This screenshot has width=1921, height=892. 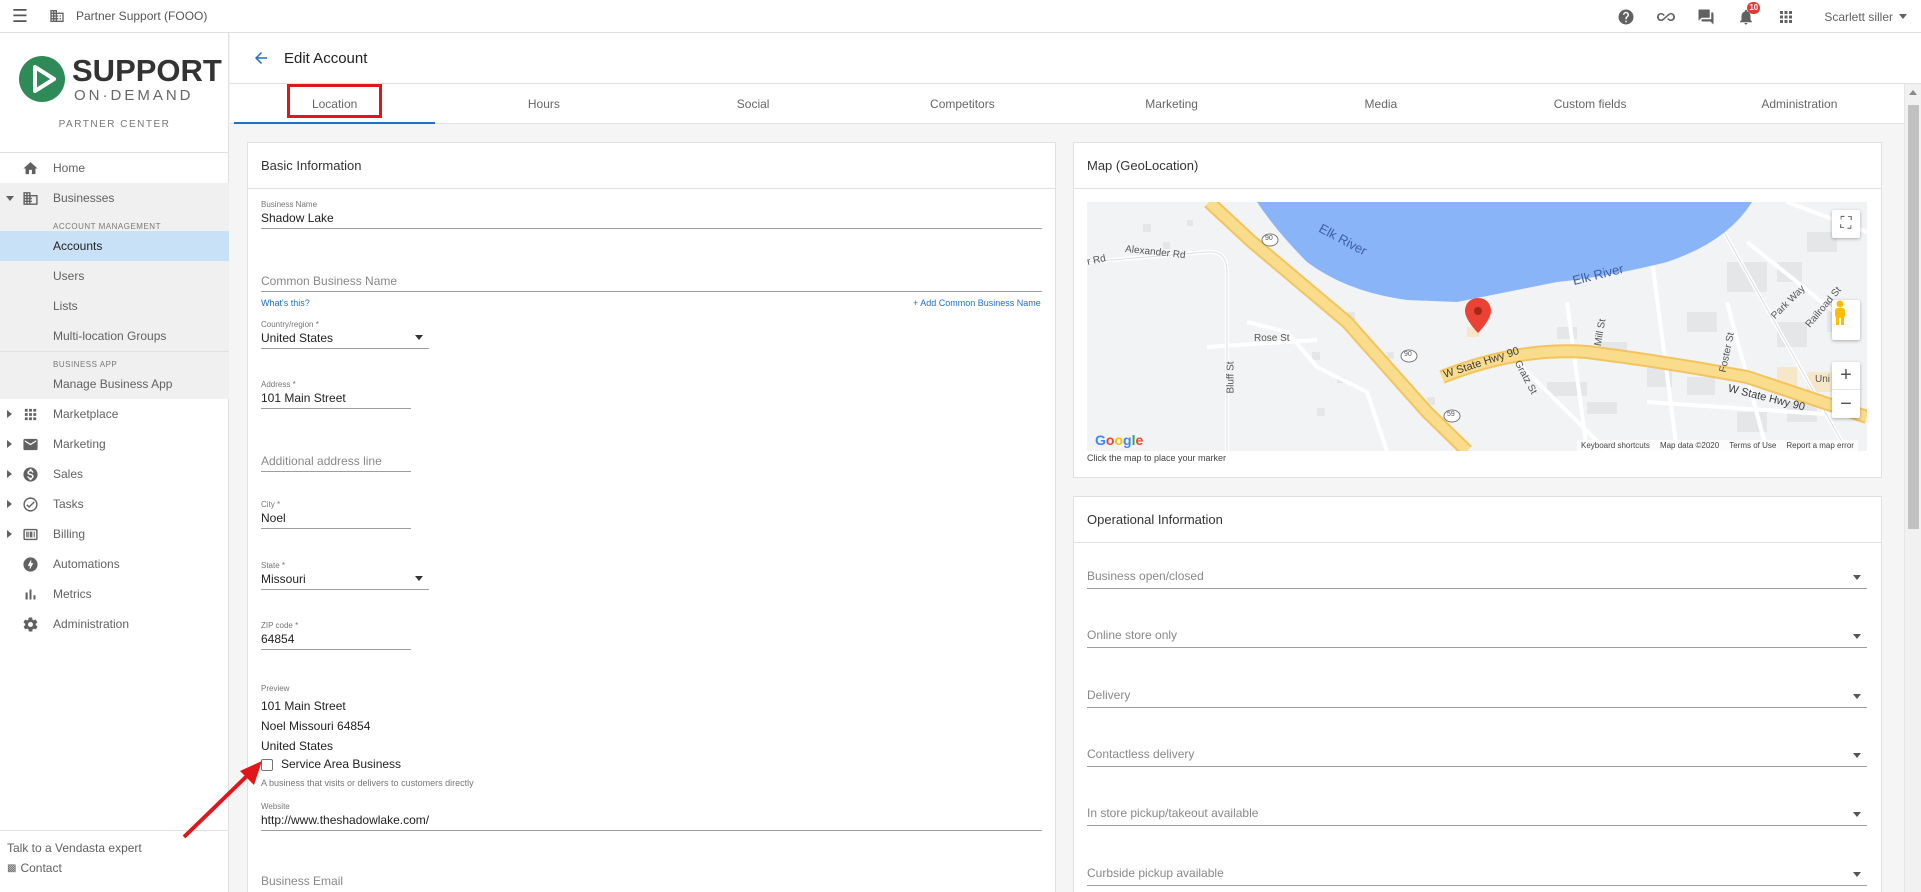 I want to click on zoom-out-icon: −, so click(x=1846, y=404).